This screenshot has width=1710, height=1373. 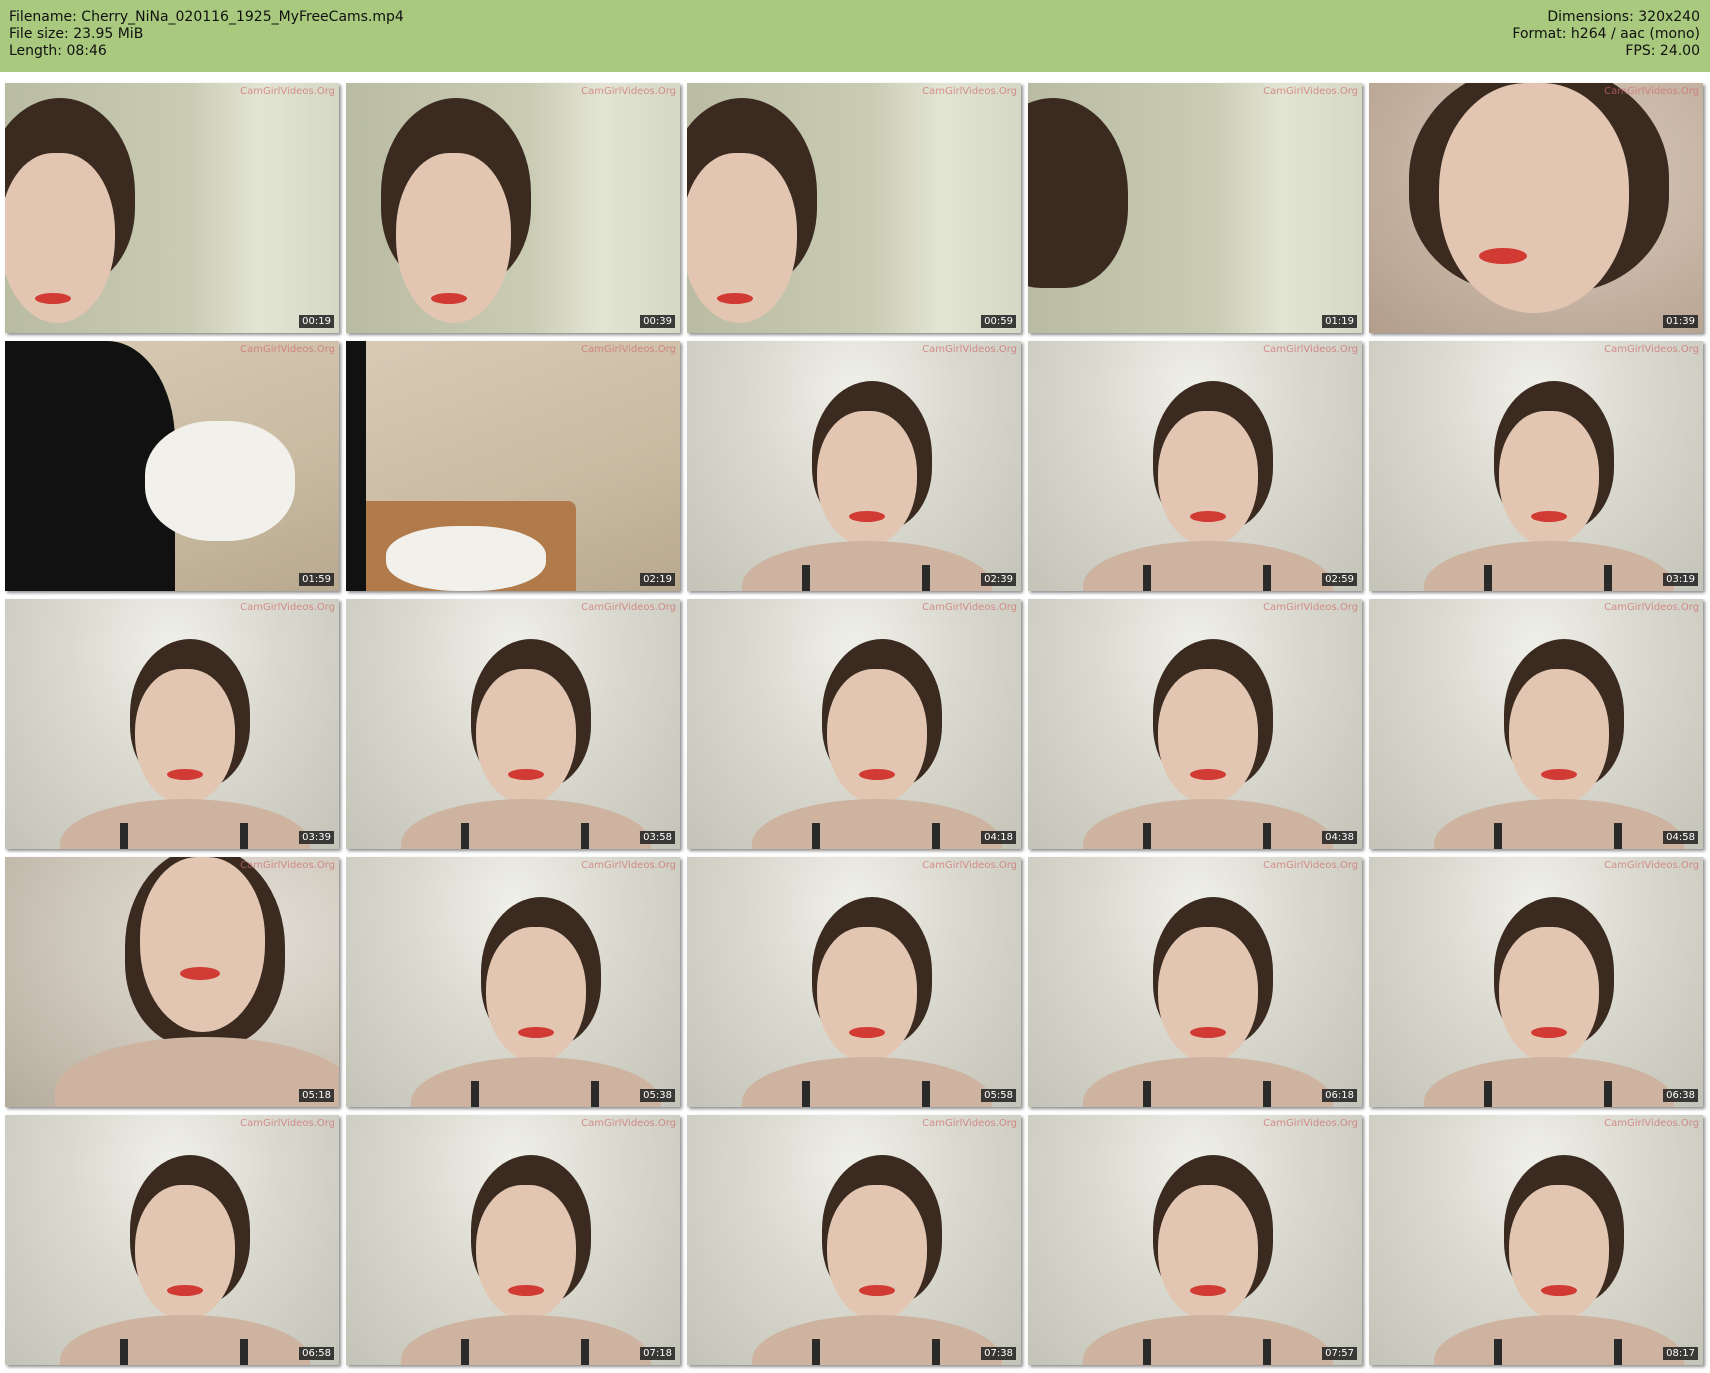 What do you see at coordinates (356, 466) in the screenshot?
I see `dark-object` at bounding box center [356, 466].